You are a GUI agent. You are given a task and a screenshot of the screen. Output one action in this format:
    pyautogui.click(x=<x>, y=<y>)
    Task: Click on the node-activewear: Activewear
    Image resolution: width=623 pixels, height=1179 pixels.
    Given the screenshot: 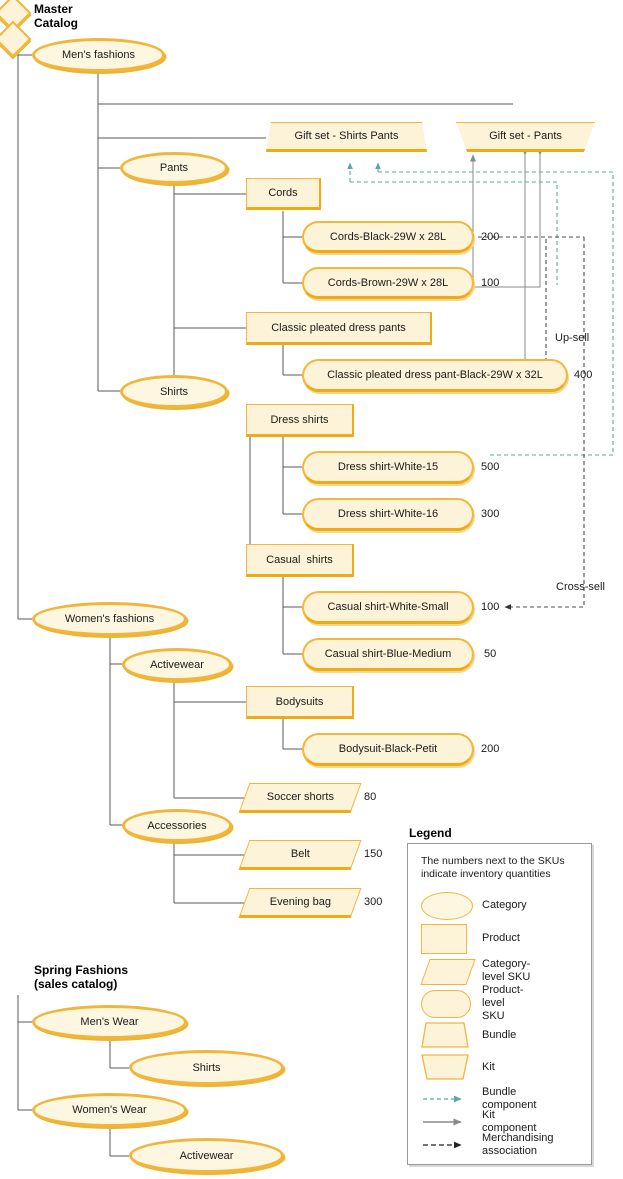 What is the action you would take?
    pyautogui.click(x=177, y=664)
    